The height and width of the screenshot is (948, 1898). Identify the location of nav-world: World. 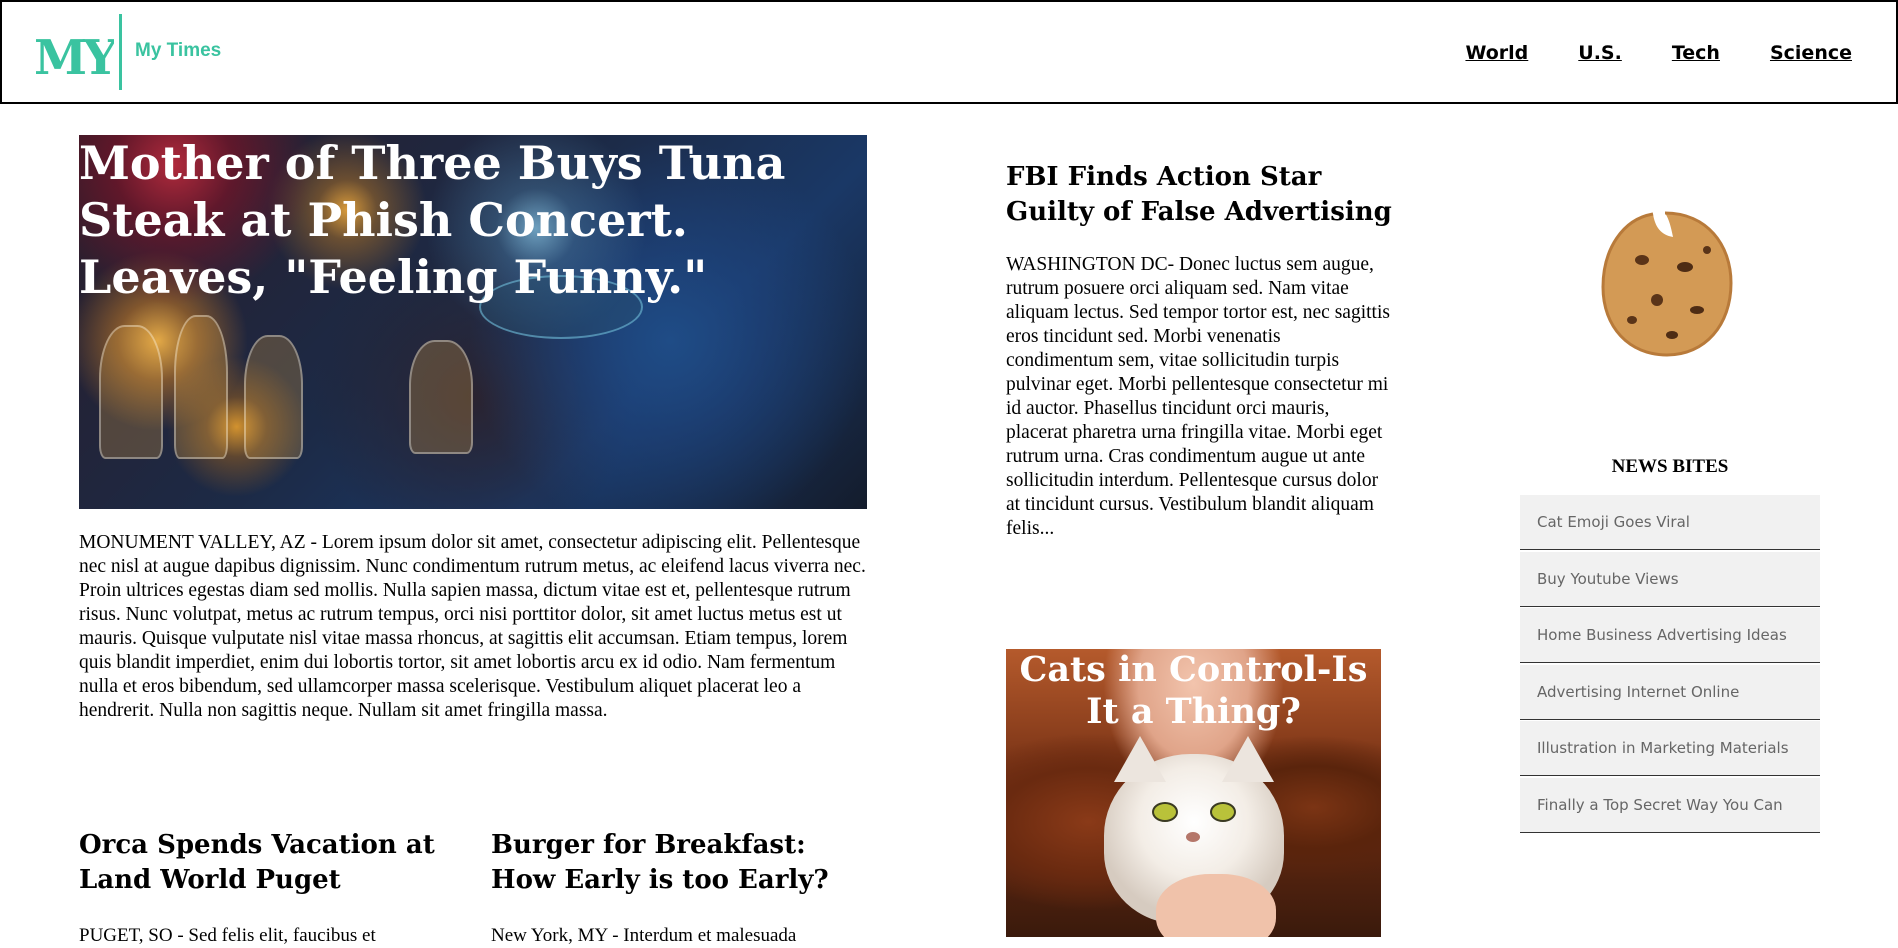
(1496, 53).